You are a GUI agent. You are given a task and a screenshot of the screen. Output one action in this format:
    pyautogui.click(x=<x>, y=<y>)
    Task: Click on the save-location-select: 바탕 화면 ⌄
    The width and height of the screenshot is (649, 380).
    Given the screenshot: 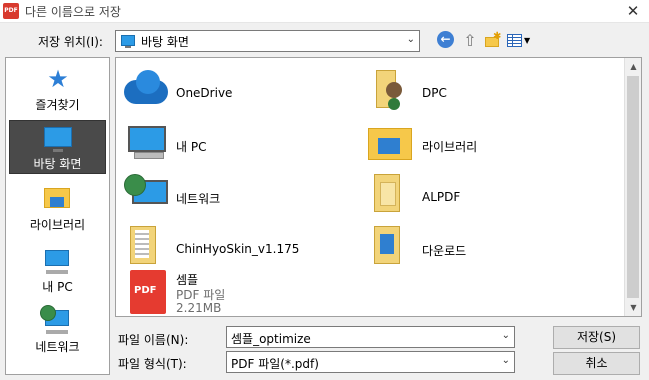 What is the action you would take?
    pyautogui.click(x=267, y=41)
    